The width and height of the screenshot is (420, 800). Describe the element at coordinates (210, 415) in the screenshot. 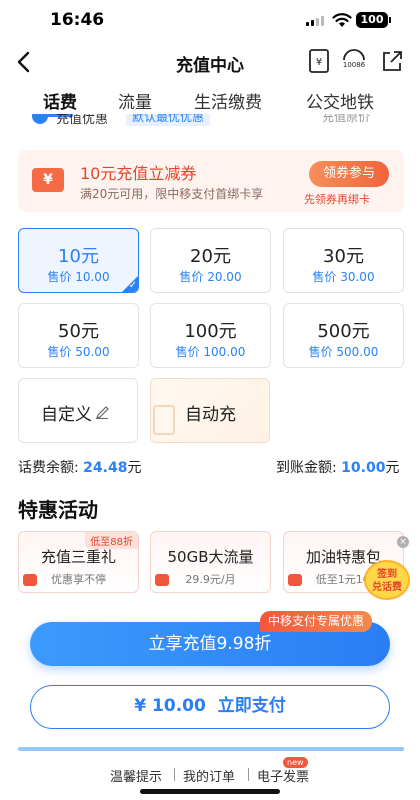

I see `auto-recharge-label: 自动充` at that location.